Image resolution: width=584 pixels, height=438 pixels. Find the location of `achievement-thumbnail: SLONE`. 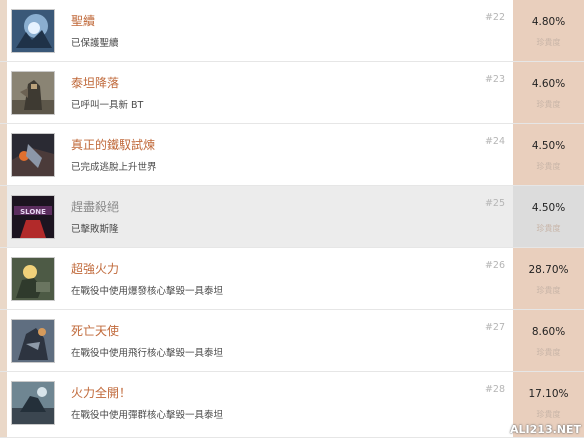

achievement-thumbnail: SLONE is located at coordinates (33, 217).